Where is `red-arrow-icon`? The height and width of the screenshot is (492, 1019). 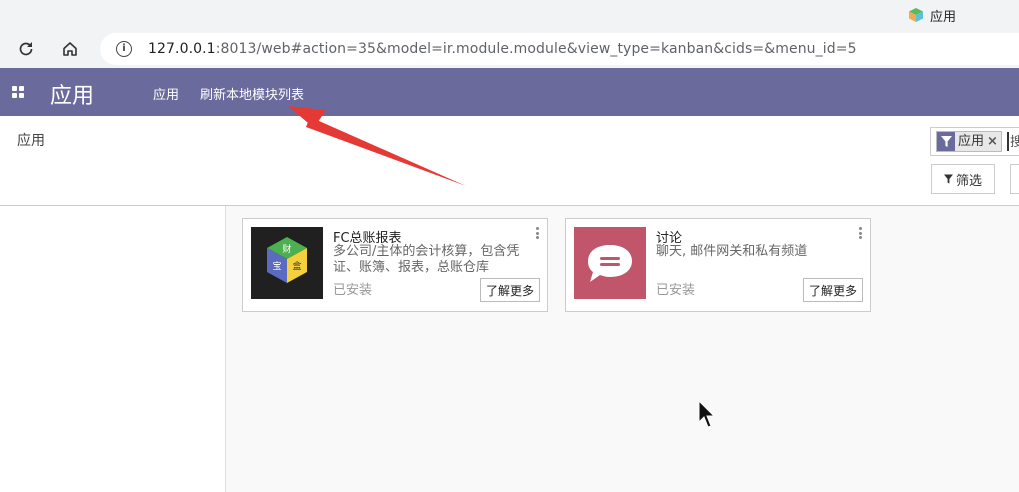
red-arrow-icon is located at coordinates (377, 146).